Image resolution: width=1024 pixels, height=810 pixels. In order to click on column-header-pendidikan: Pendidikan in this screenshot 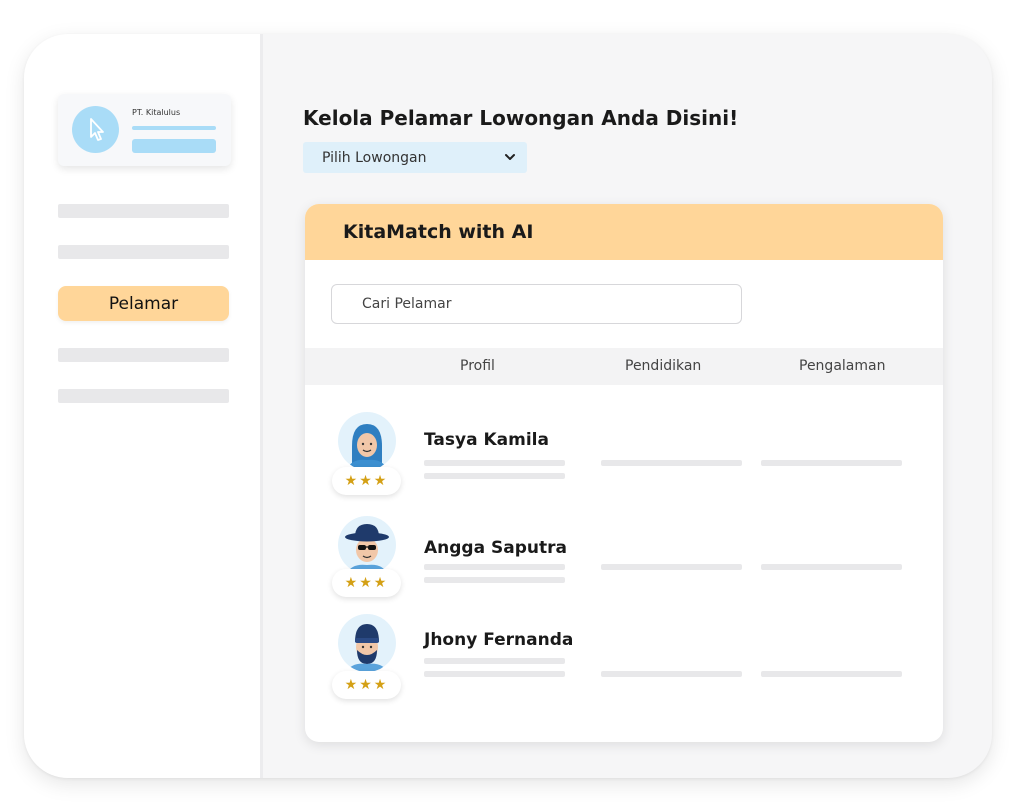, I will do `click(663, 366)`.